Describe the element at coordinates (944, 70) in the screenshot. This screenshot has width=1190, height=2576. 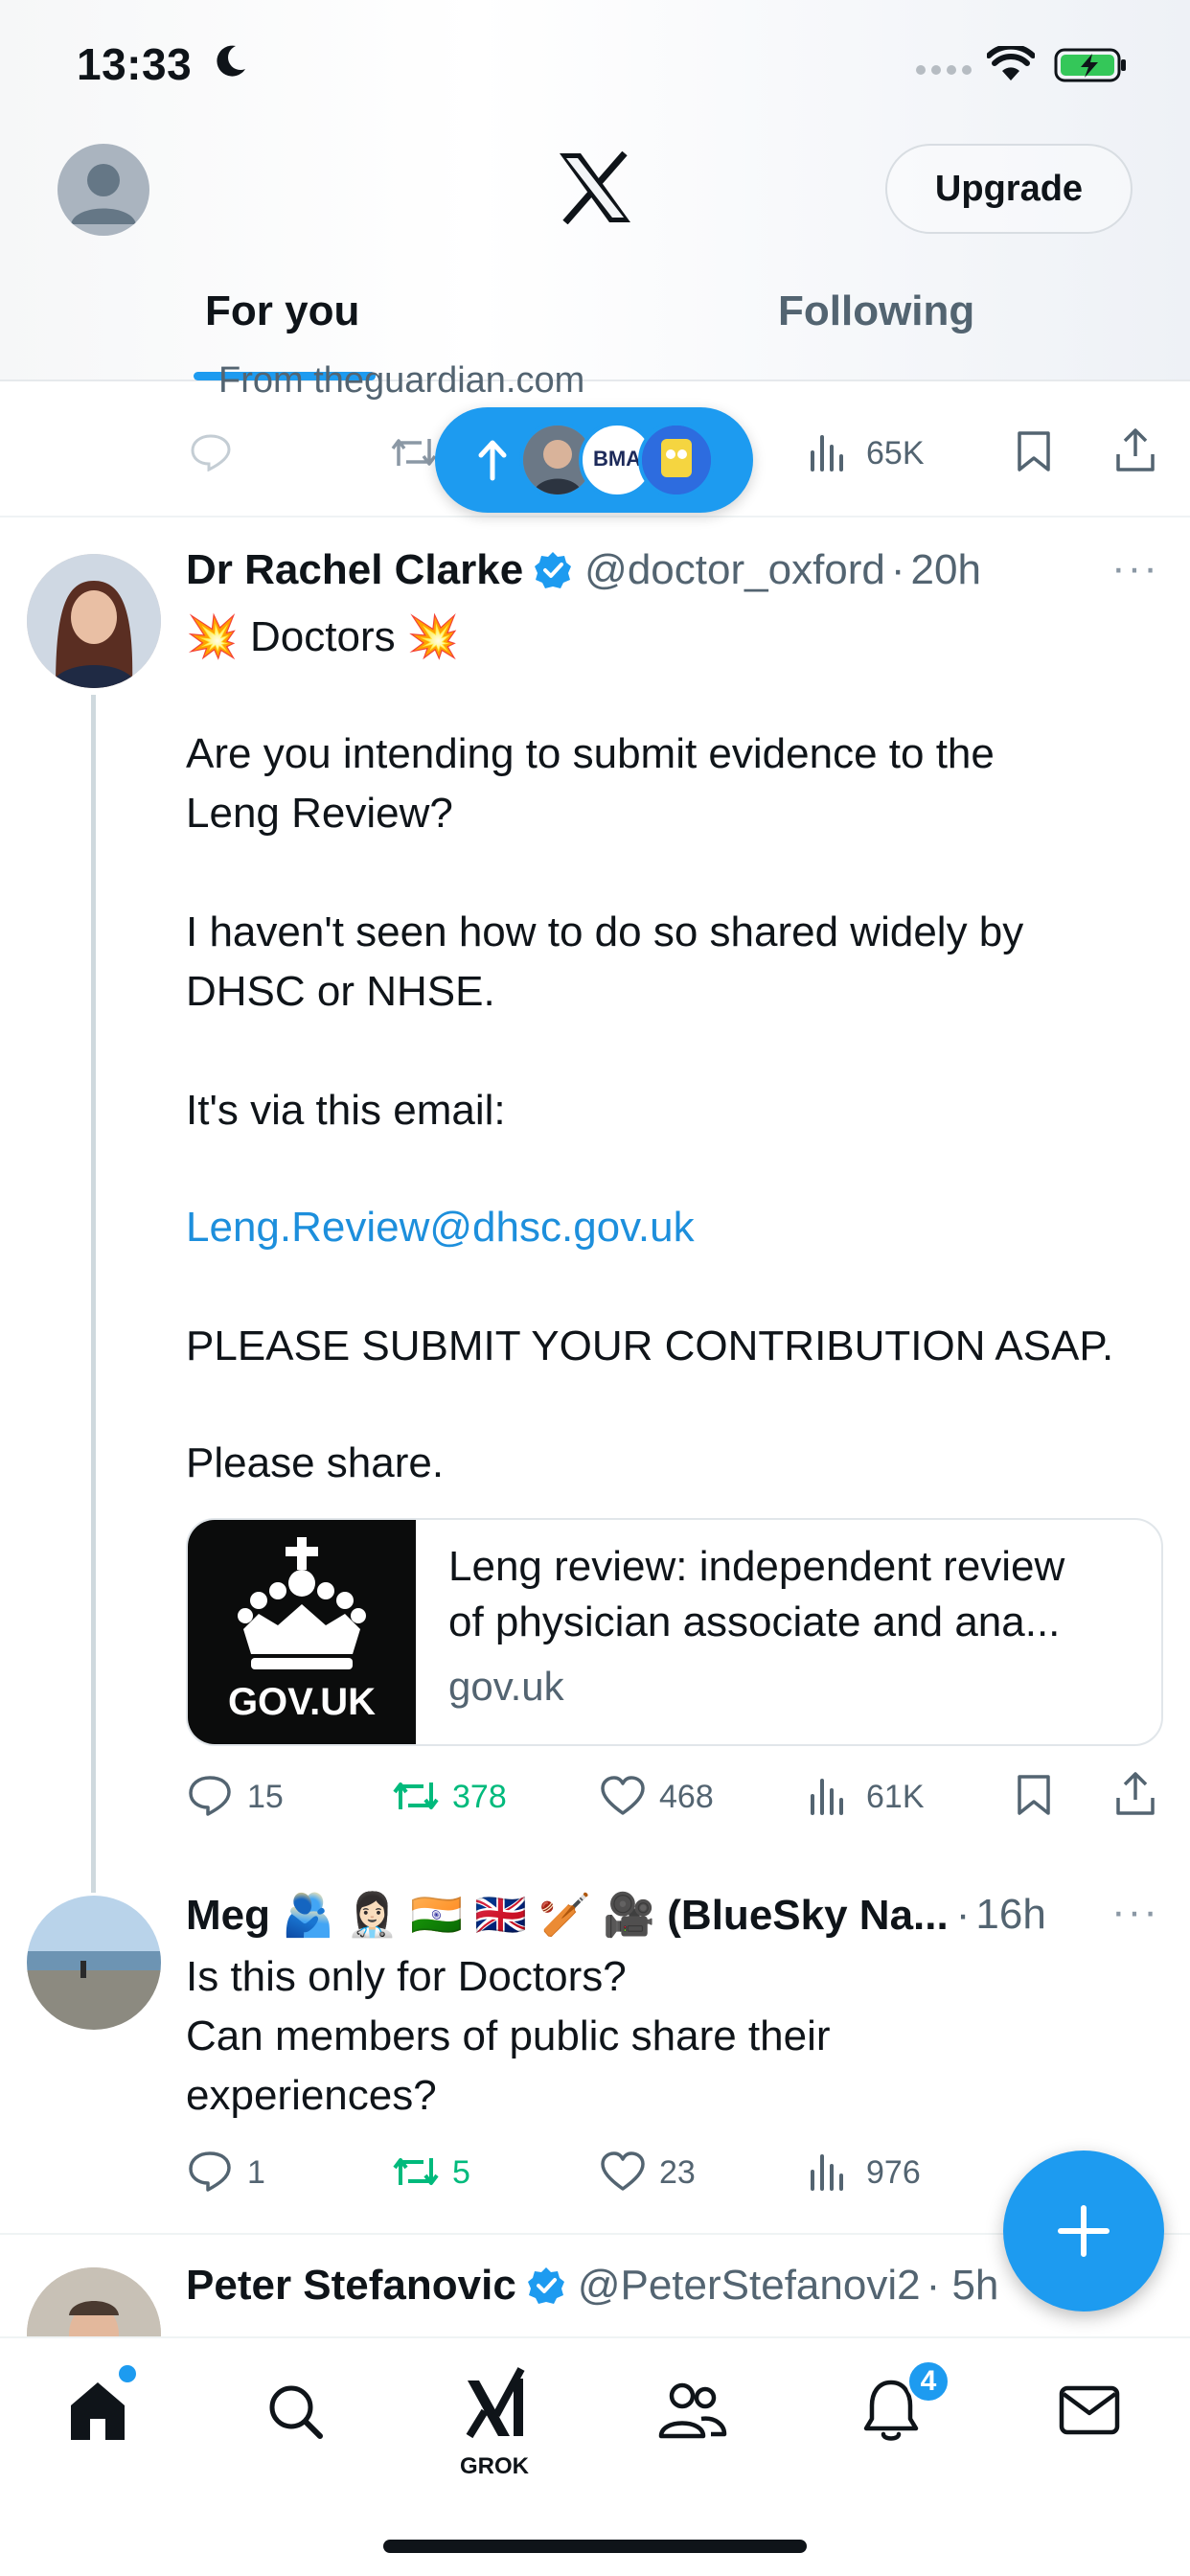
I see `signal-icon` at that location.